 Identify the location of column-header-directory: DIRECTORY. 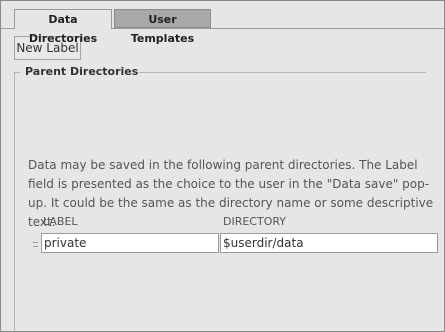
(255, 221).